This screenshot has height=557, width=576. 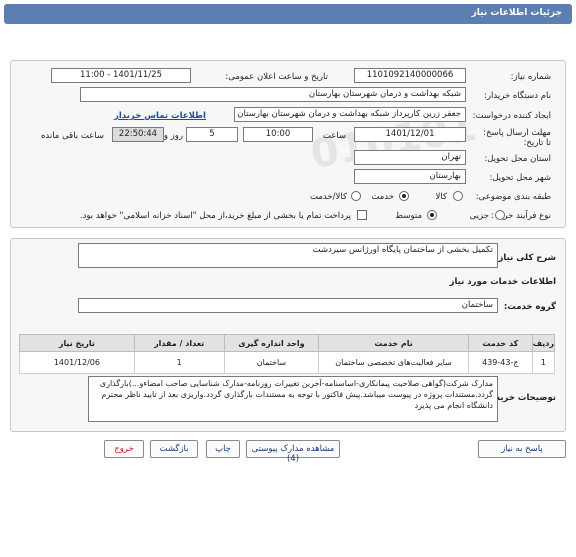 I want to click on process-radio-minor, so click(x=500, y=215).